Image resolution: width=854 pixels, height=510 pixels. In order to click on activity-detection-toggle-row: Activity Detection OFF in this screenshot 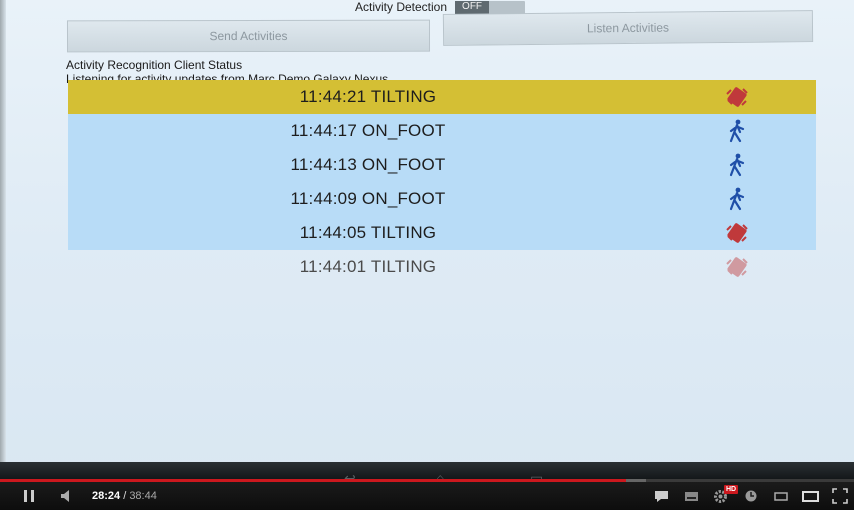, I will do `click(440, 7)`.